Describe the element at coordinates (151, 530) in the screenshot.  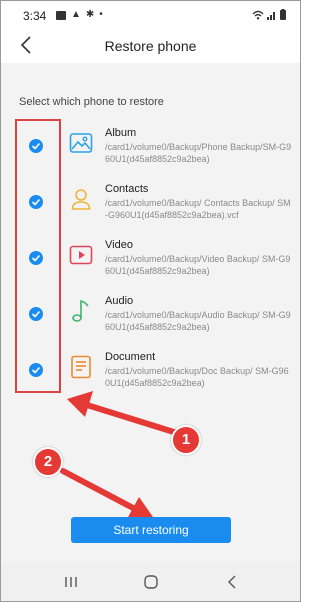
I see `start-restoring-button: Start restoring` at that location.